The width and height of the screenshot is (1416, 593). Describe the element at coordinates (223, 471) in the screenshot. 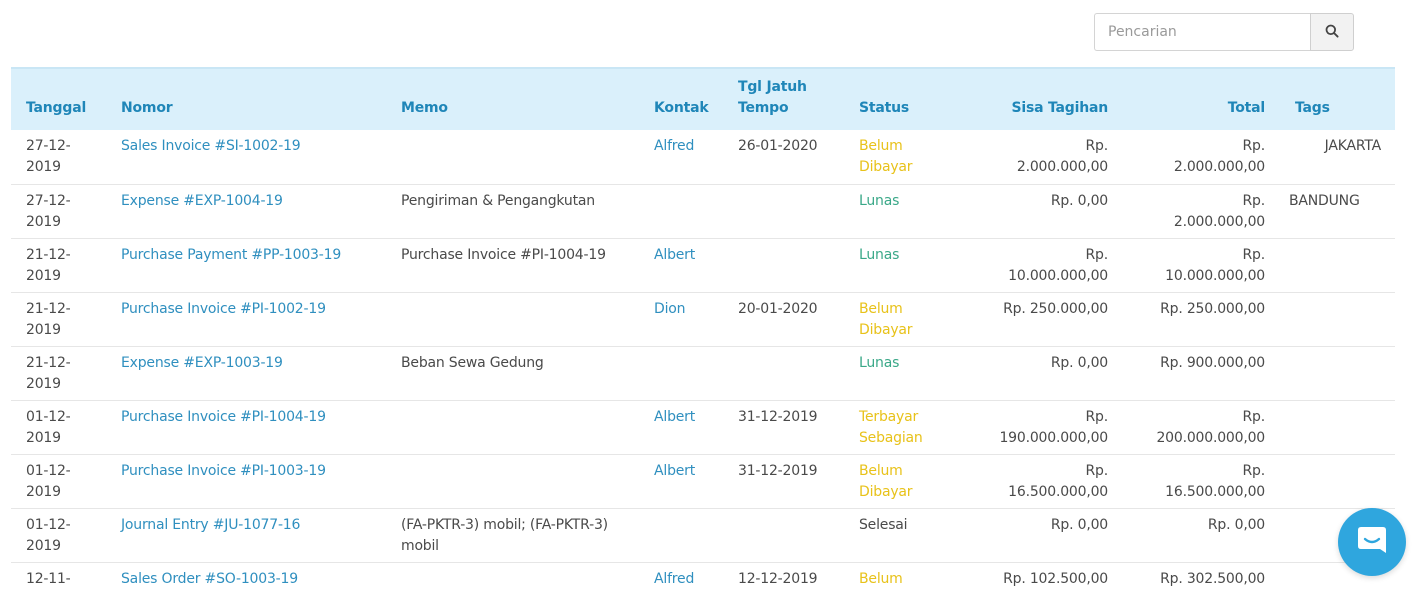

I see `transaction-number-link: Purchase Invoice #PI-1003-19` at that location.